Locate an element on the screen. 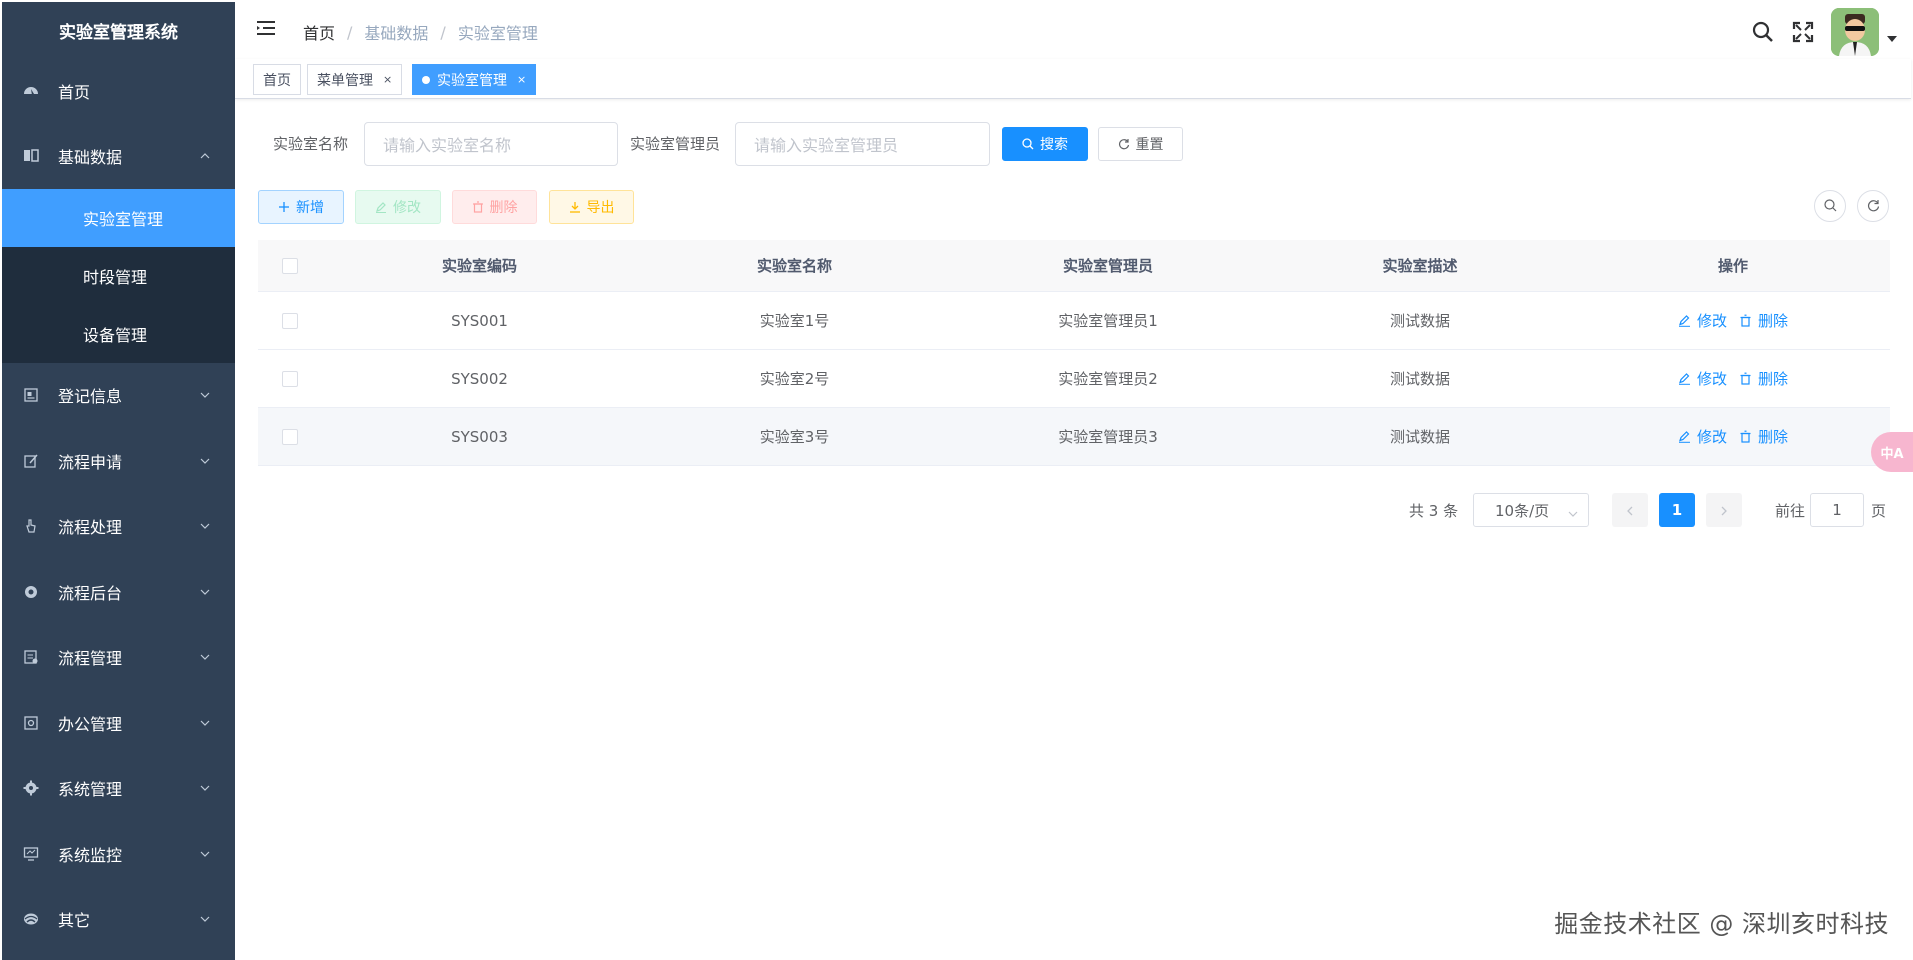 The height and width of the screenshot is (960, 1913). next-page-button is located at coordinates (1724, 510).